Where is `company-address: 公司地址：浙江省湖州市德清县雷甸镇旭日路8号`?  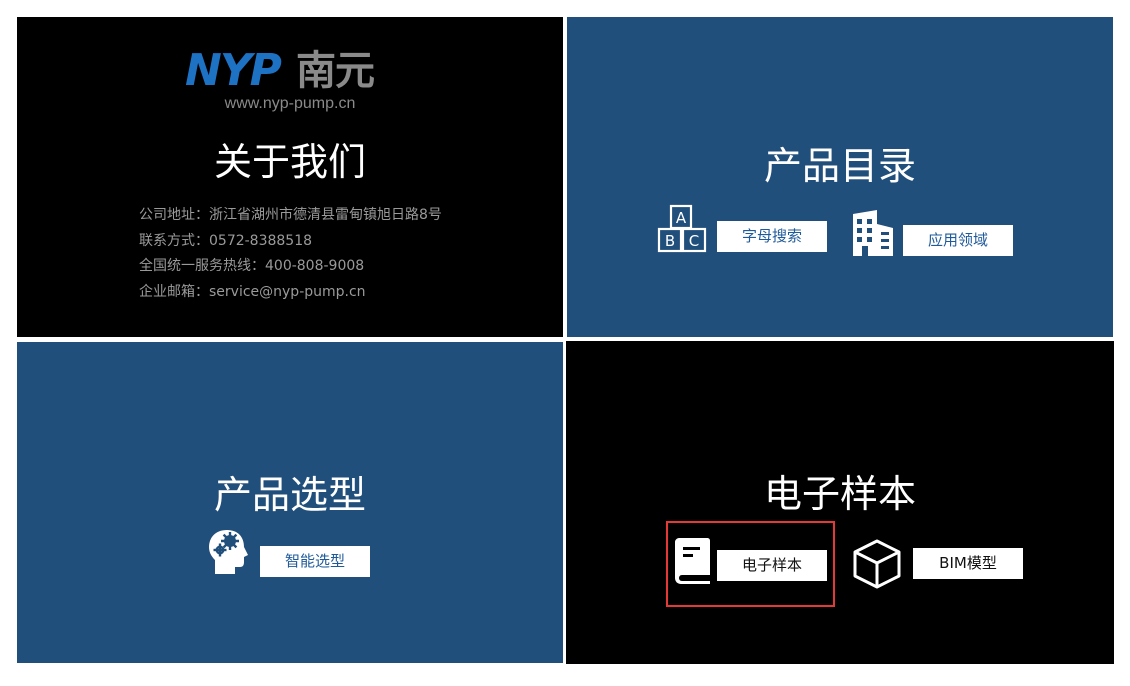
company-address: 公司地址：浙江省湖州市德清县雷甸镇旭日路8号 is located at coordinates (290, 215).